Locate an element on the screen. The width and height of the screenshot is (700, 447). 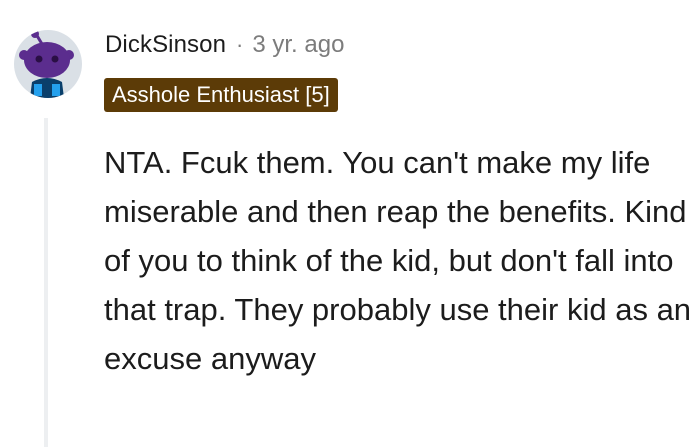
reddit-snoo-avatar-icon is located at coordinates (46, 64).